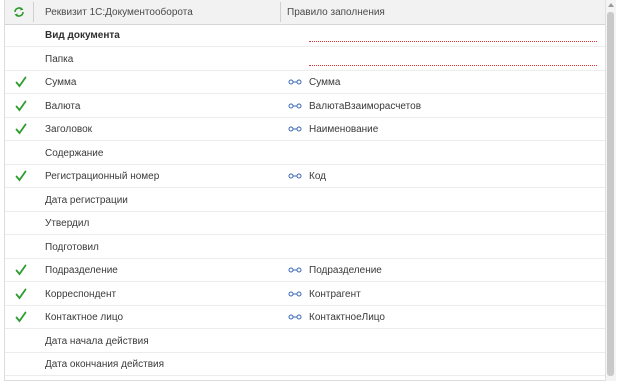 The width and height of the screenshot is (619, 383). Describe the element at coordinates (305, 294) in the screenshot. I see `table-row: Корреспондент Контрагент` at that location.